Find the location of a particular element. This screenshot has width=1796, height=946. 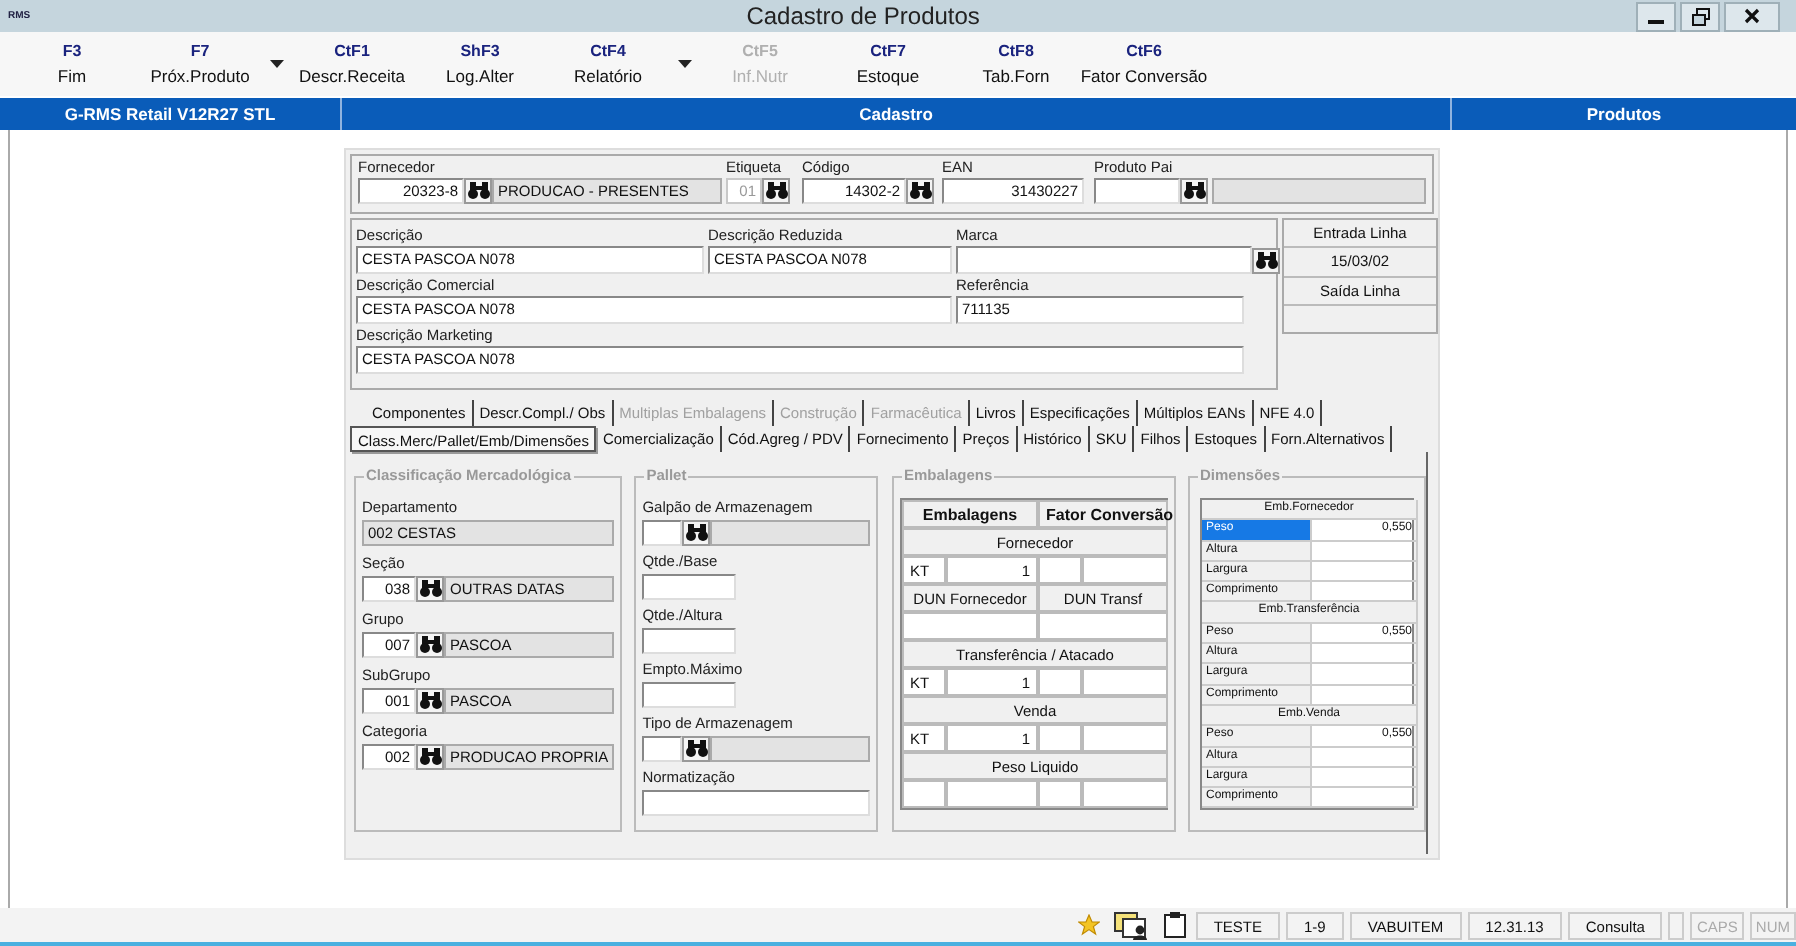

toolbar-button: F3 Fim is located at coordinates (72, 64).